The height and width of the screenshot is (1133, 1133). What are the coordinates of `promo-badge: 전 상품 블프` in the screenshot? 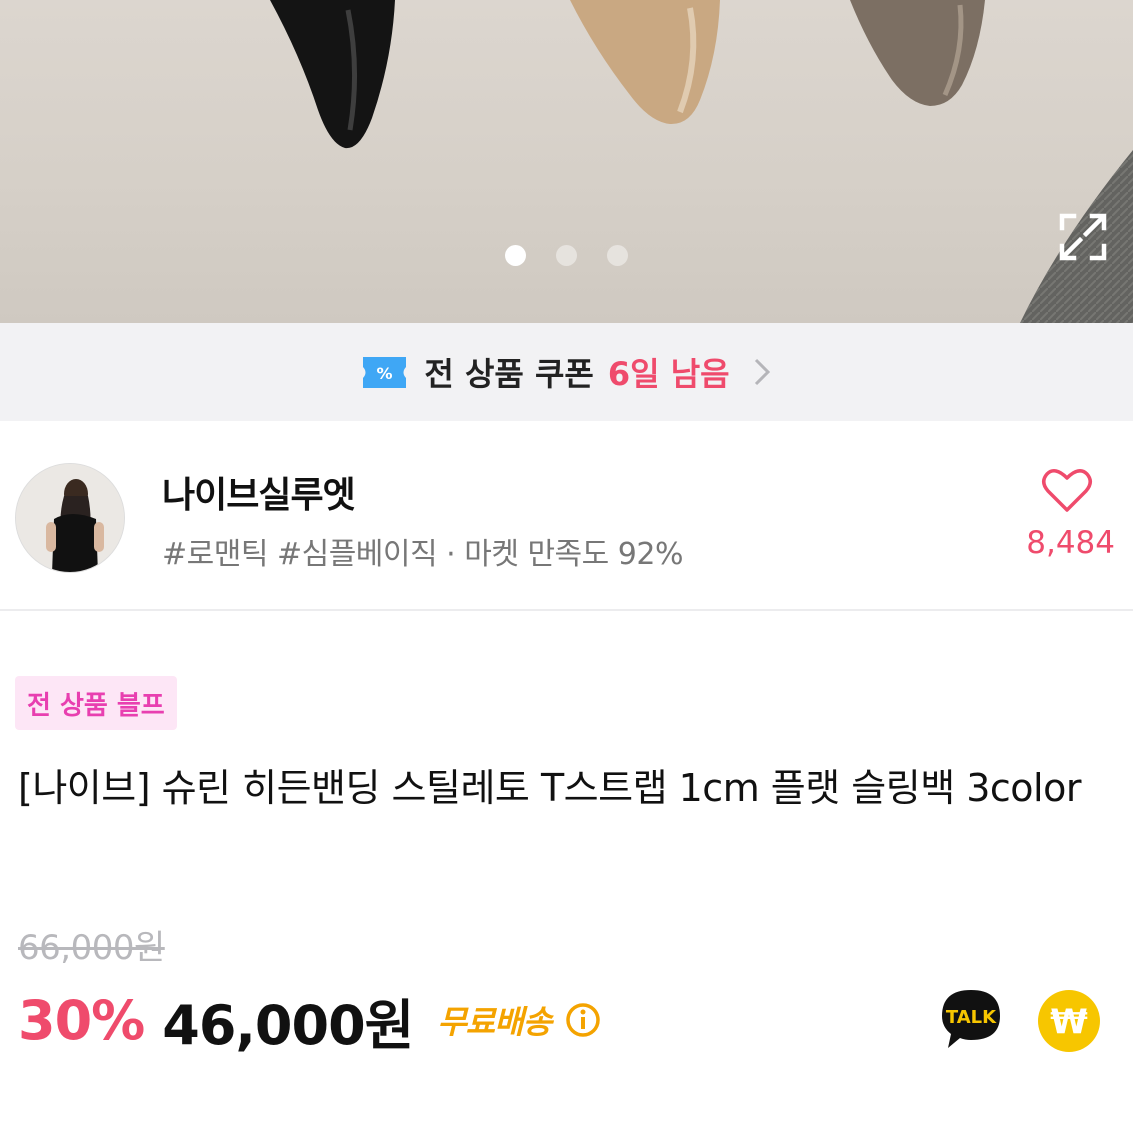 It's located at (96, 703).